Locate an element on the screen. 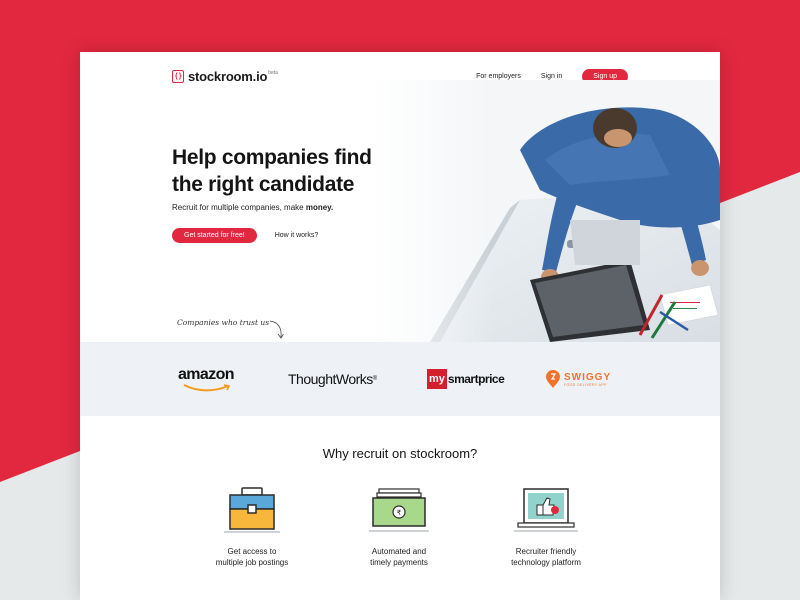 This screenshot has height=600, width=800. nav-for-employers-link: For employers is located at coordinates (498, 76).